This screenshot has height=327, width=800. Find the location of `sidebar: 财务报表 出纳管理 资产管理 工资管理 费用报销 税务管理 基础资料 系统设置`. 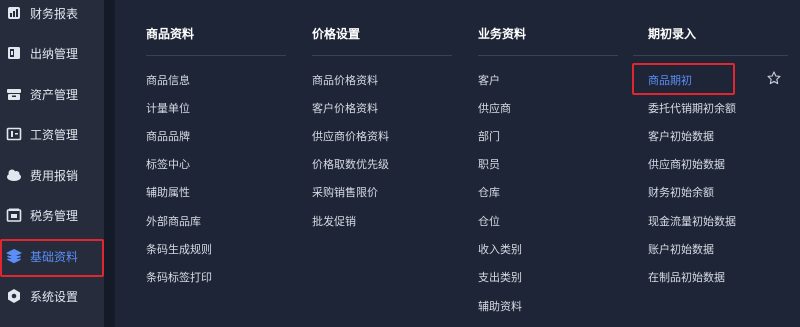

sidebar: 财务报表 出纳管理 资产管理 工资管理 费用报销 税务管理 基础资料 系统设置 is located at coordinates (52, 163).